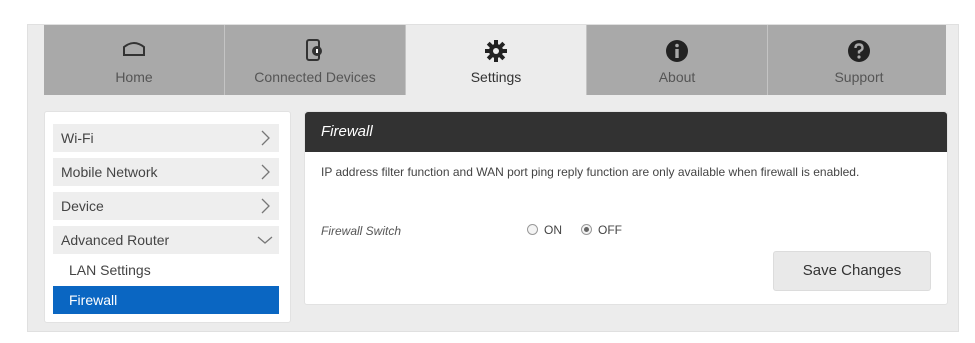 This screenshot has width=975, height=343. I want to click on tab-support-label: Support, so click(859, 77).